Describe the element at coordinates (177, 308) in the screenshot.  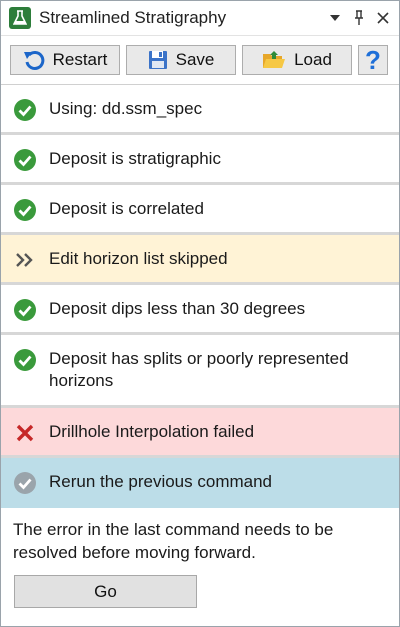
I see `step-label: Deposit dips less than 30 degrees` at that location.